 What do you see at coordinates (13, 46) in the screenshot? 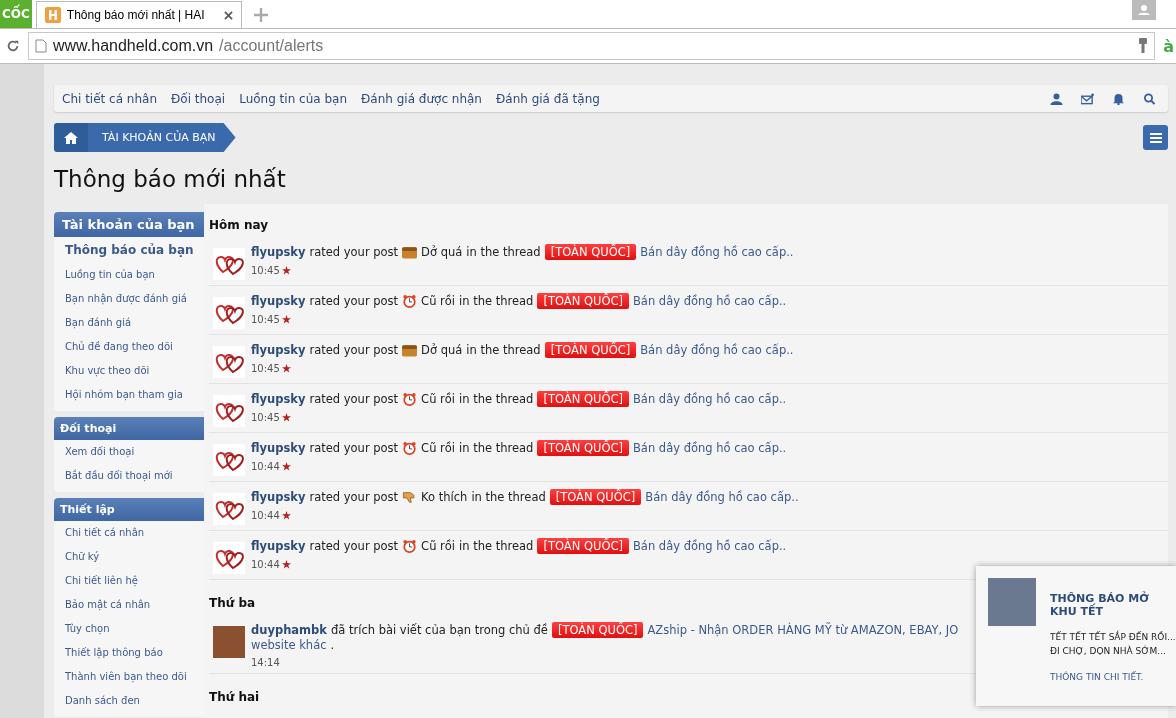
I see `reload-icon` at bounding box center [13, 46].